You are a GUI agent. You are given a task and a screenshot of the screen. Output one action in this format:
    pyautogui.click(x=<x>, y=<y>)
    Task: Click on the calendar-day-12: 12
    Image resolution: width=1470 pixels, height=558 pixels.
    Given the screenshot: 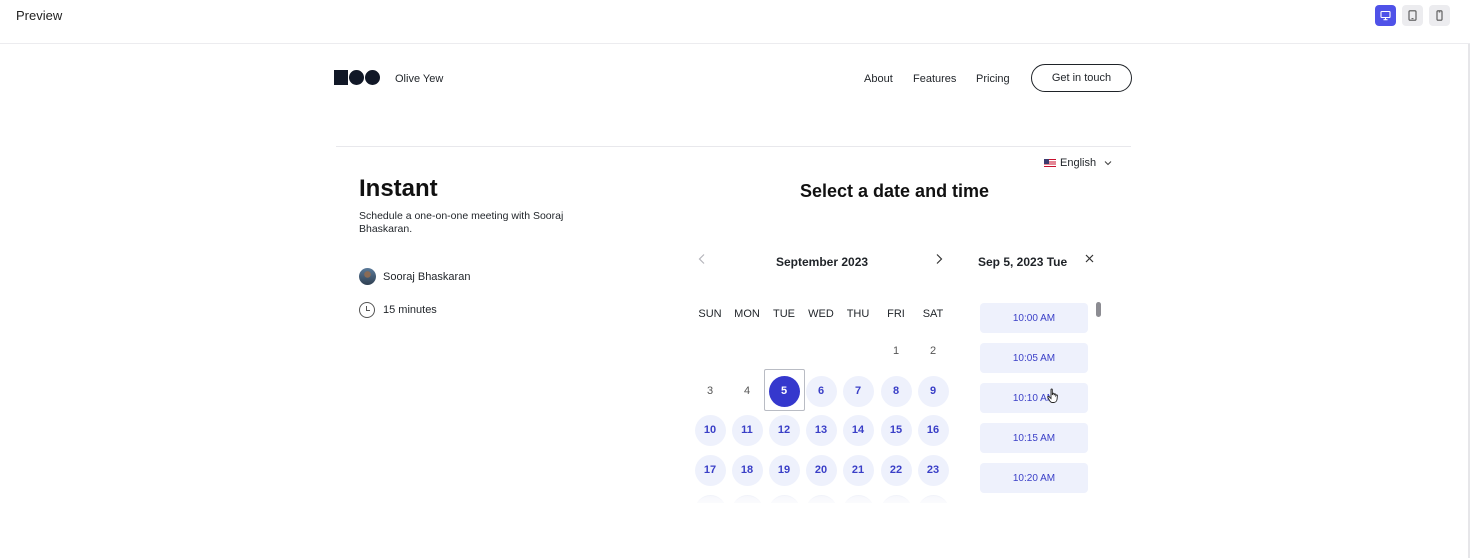 What is the action you would take?
    pyautogui.click(x=784, y=430)
    